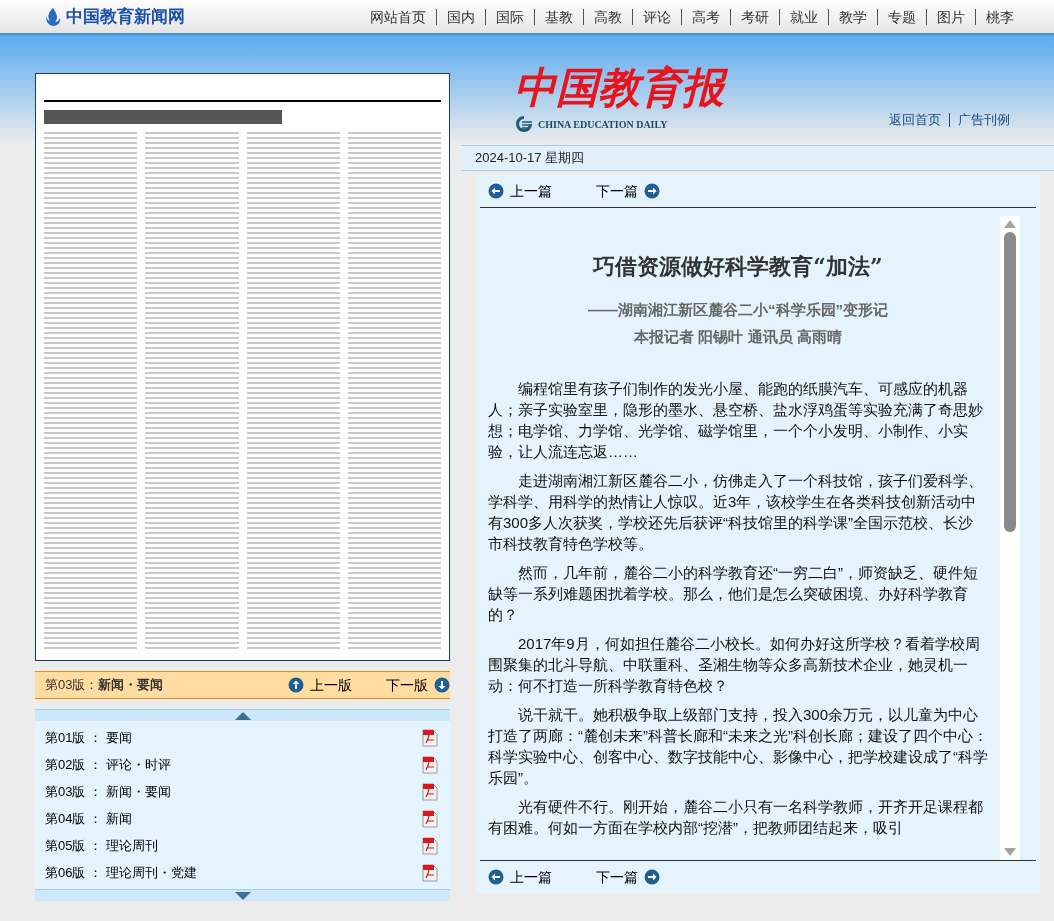 Image resolution: width=1054 pixels, height=921 pixels. I want to click on nav-link: 专题, so click(901, 16).